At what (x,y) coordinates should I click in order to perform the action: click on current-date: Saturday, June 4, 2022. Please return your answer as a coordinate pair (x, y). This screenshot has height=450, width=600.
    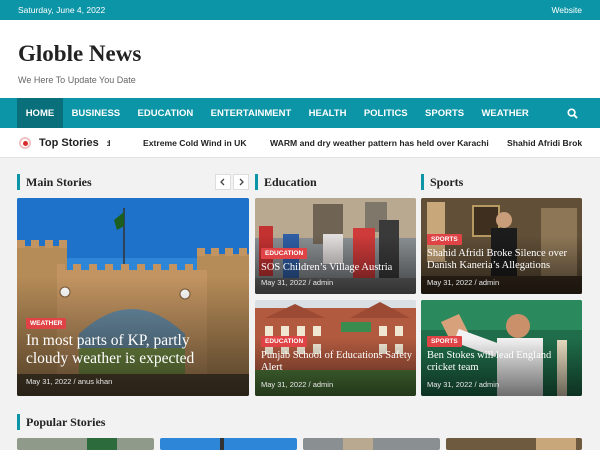
    Looking at the image, I should click on (62, 10).